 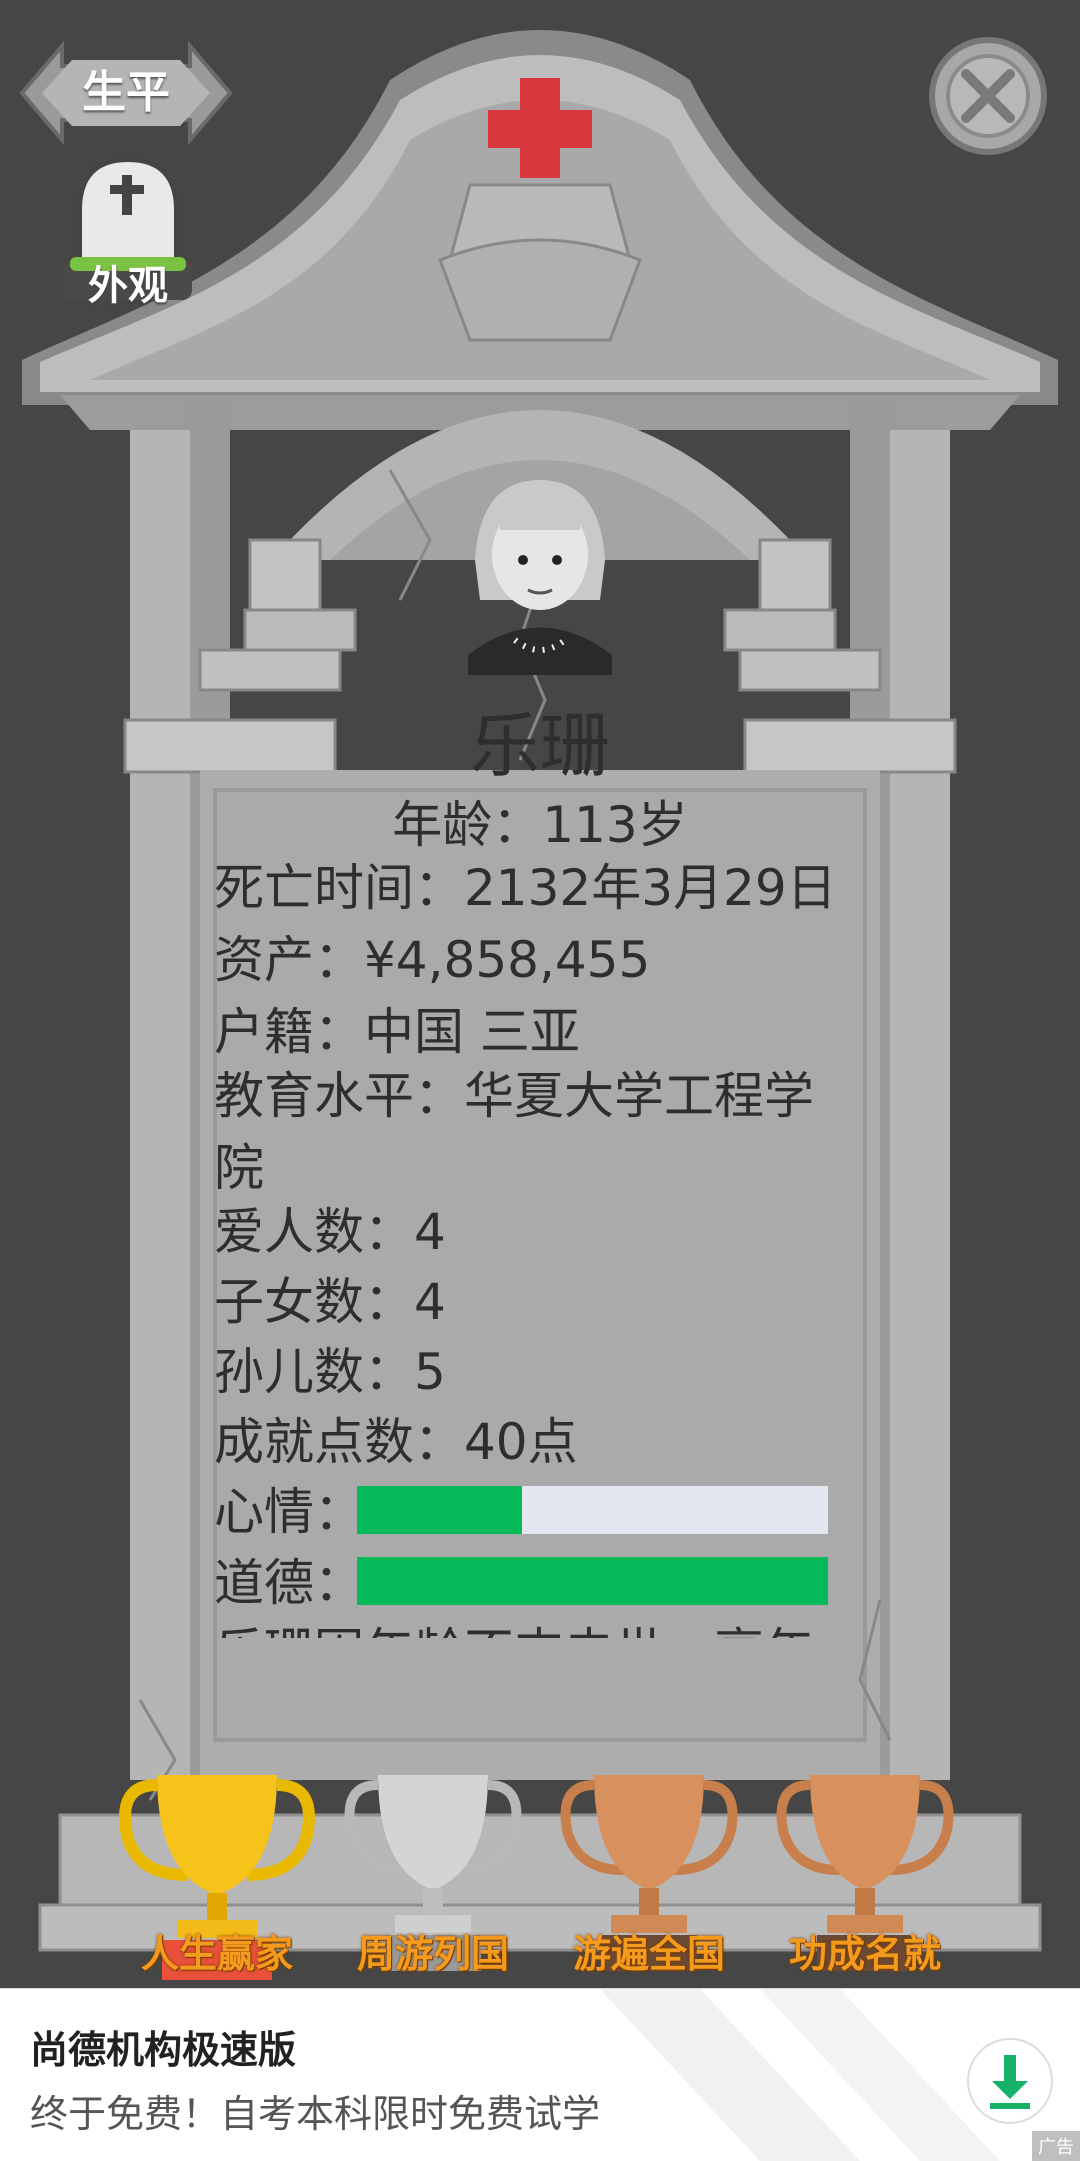 What do you see at coordinates (315, 2114) in the screenshot?
I see `ad-description: 终于免费！自考本科限时免费试学` at bounding box center [315, 2114].